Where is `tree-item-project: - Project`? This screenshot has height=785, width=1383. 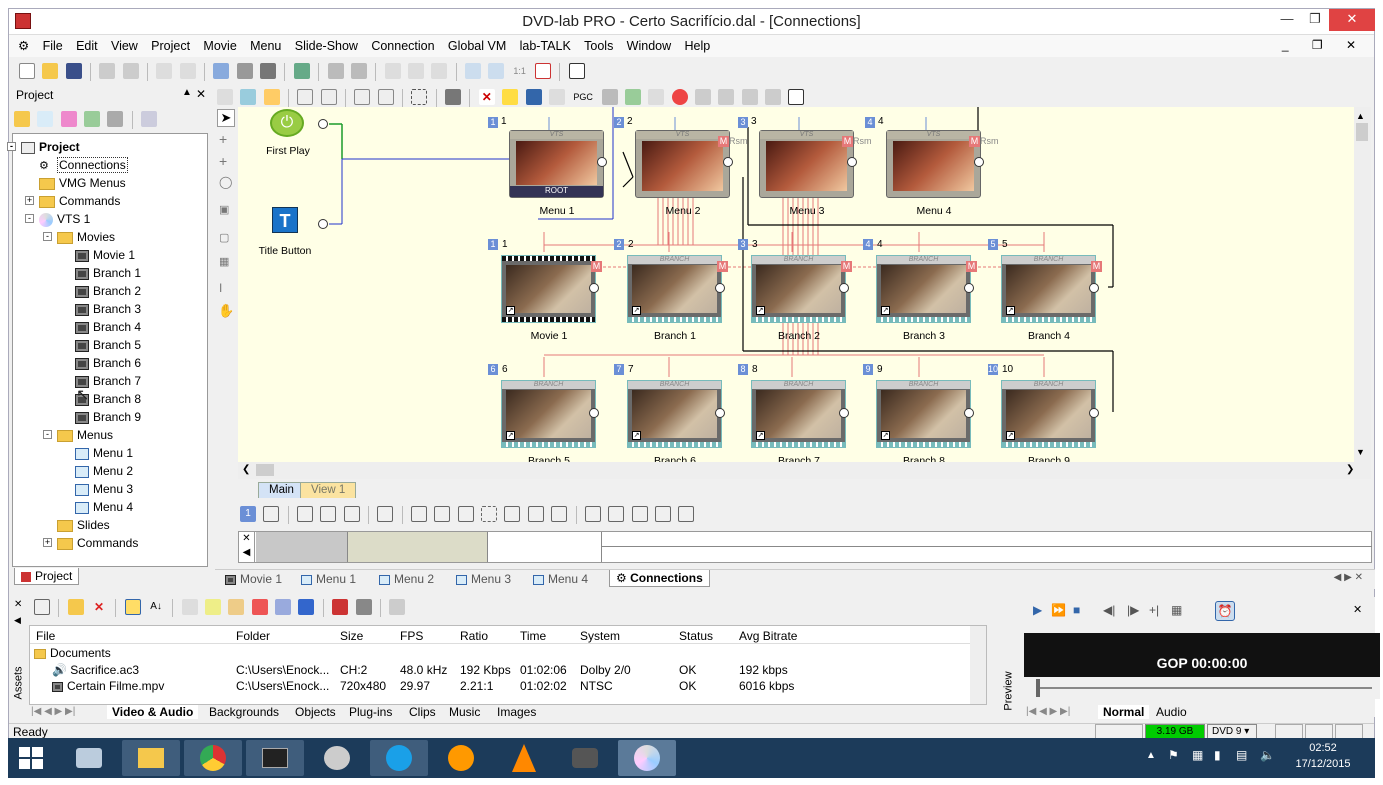 tree-item-project: - Project is located at coordinates (43, 147).